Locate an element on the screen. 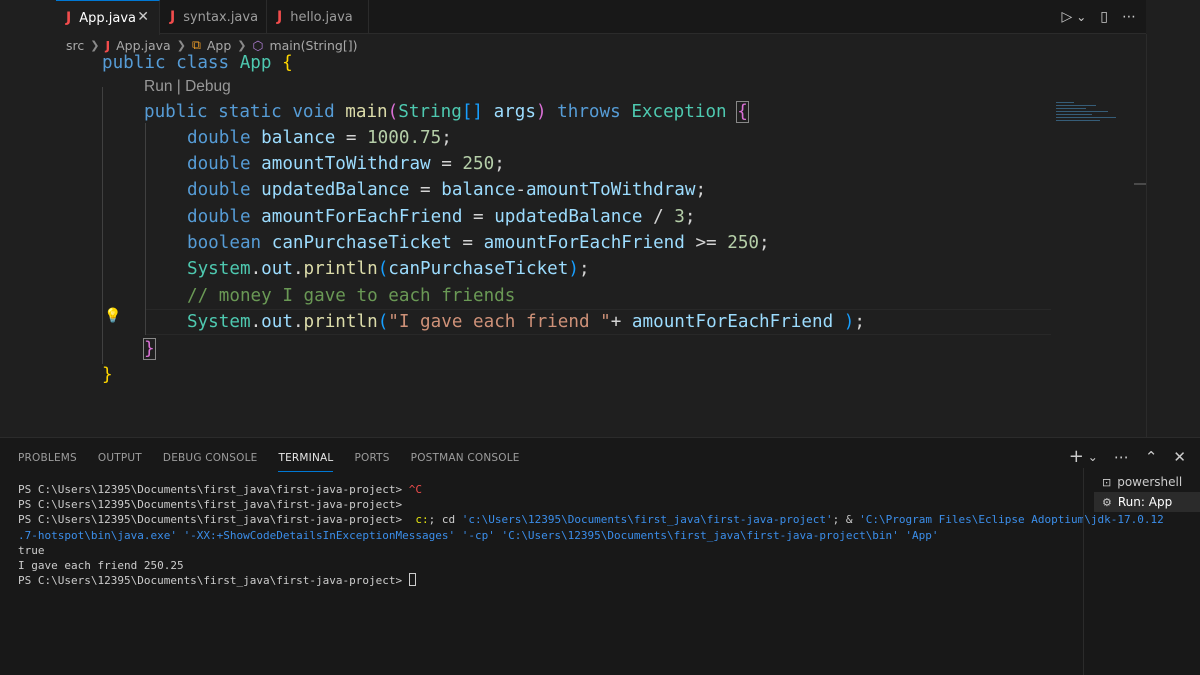 This screenshot has height=675, width=1200. chevron-right-icon: ❯ is located at coordinates (95, 45).